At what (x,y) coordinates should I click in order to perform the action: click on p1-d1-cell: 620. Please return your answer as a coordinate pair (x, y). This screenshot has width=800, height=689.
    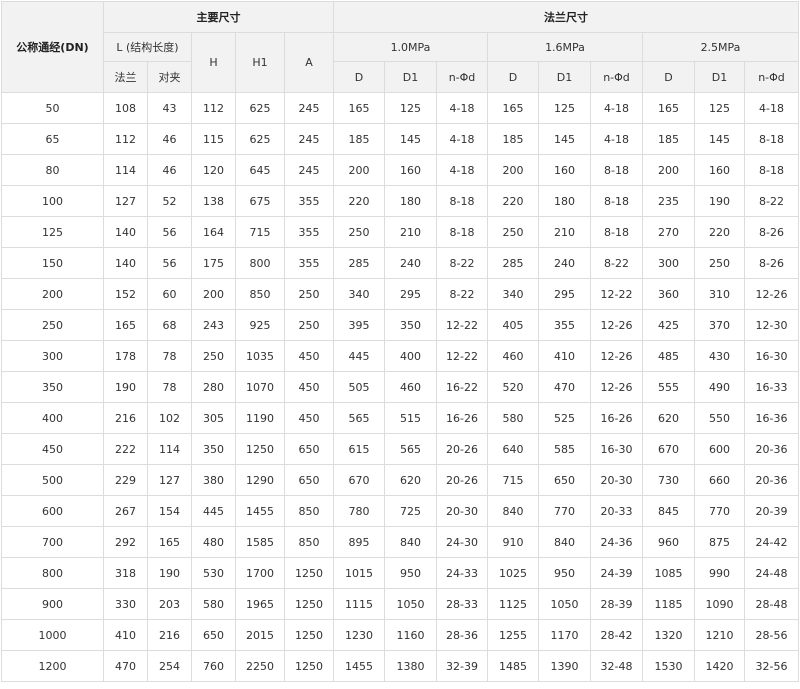
    Looking at the image, I should click on (410, 480).